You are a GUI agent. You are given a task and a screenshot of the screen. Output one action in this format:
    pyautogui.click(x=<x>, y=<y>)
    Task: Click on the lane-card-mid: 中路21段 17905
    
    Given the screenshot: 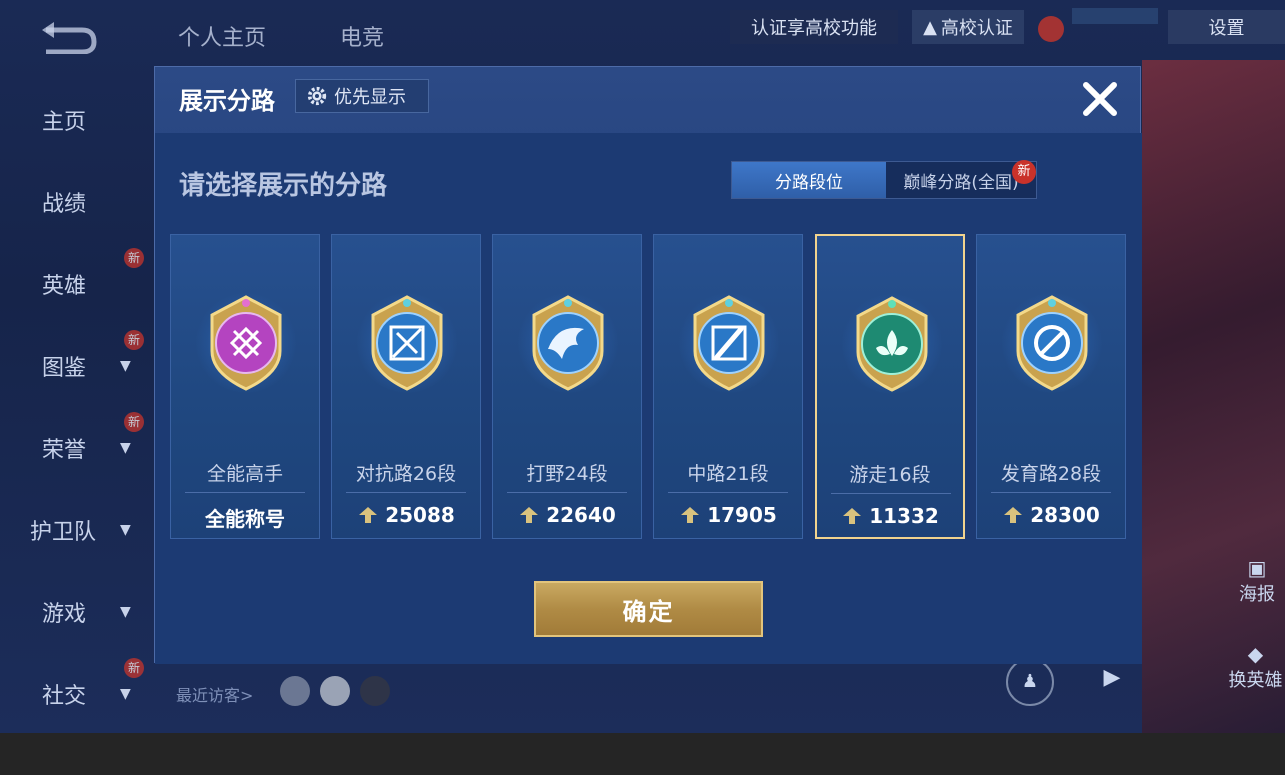 What is the action you would take?
    pyautogui.click(x=728, y=386)
    